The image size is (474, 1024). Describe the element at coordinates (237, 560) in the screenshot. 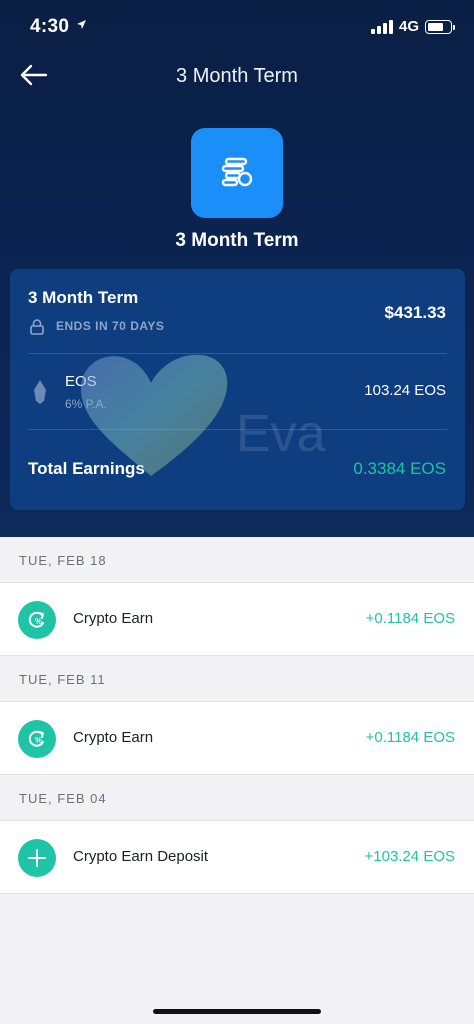

I see `date-header: TUE, FEB 18` at that location.